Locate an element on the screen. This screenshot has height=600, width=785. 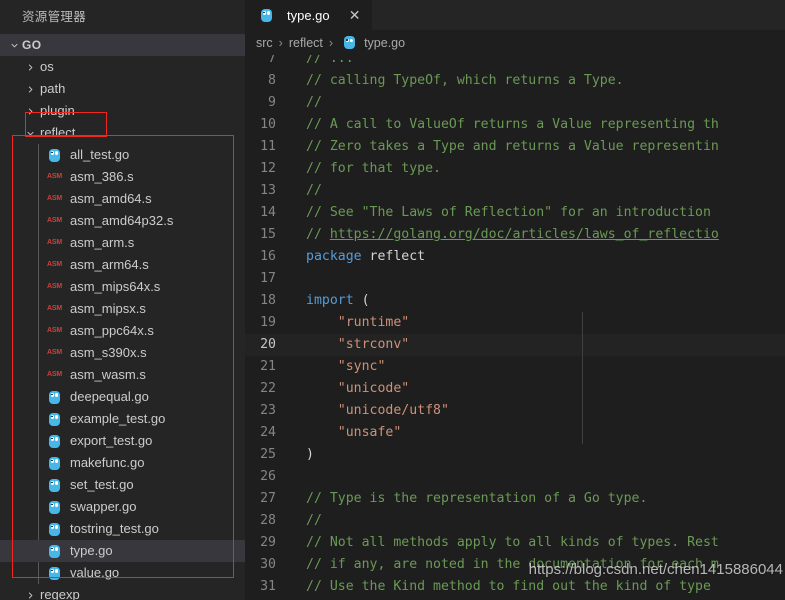
line-number: 25 is located at coordinates (268, 454).